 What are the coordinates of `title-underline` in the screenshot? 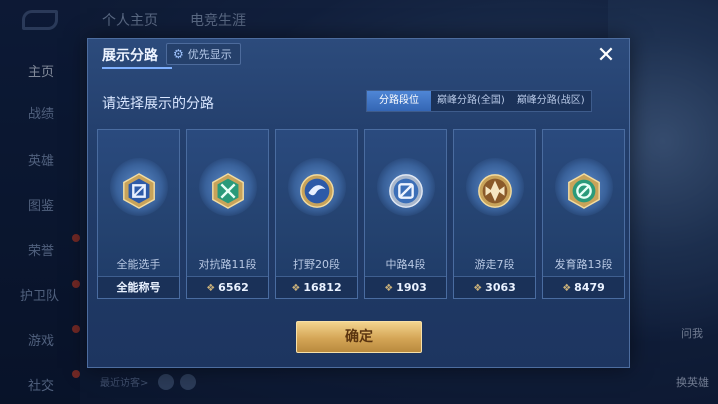 It's located at (137, 68).